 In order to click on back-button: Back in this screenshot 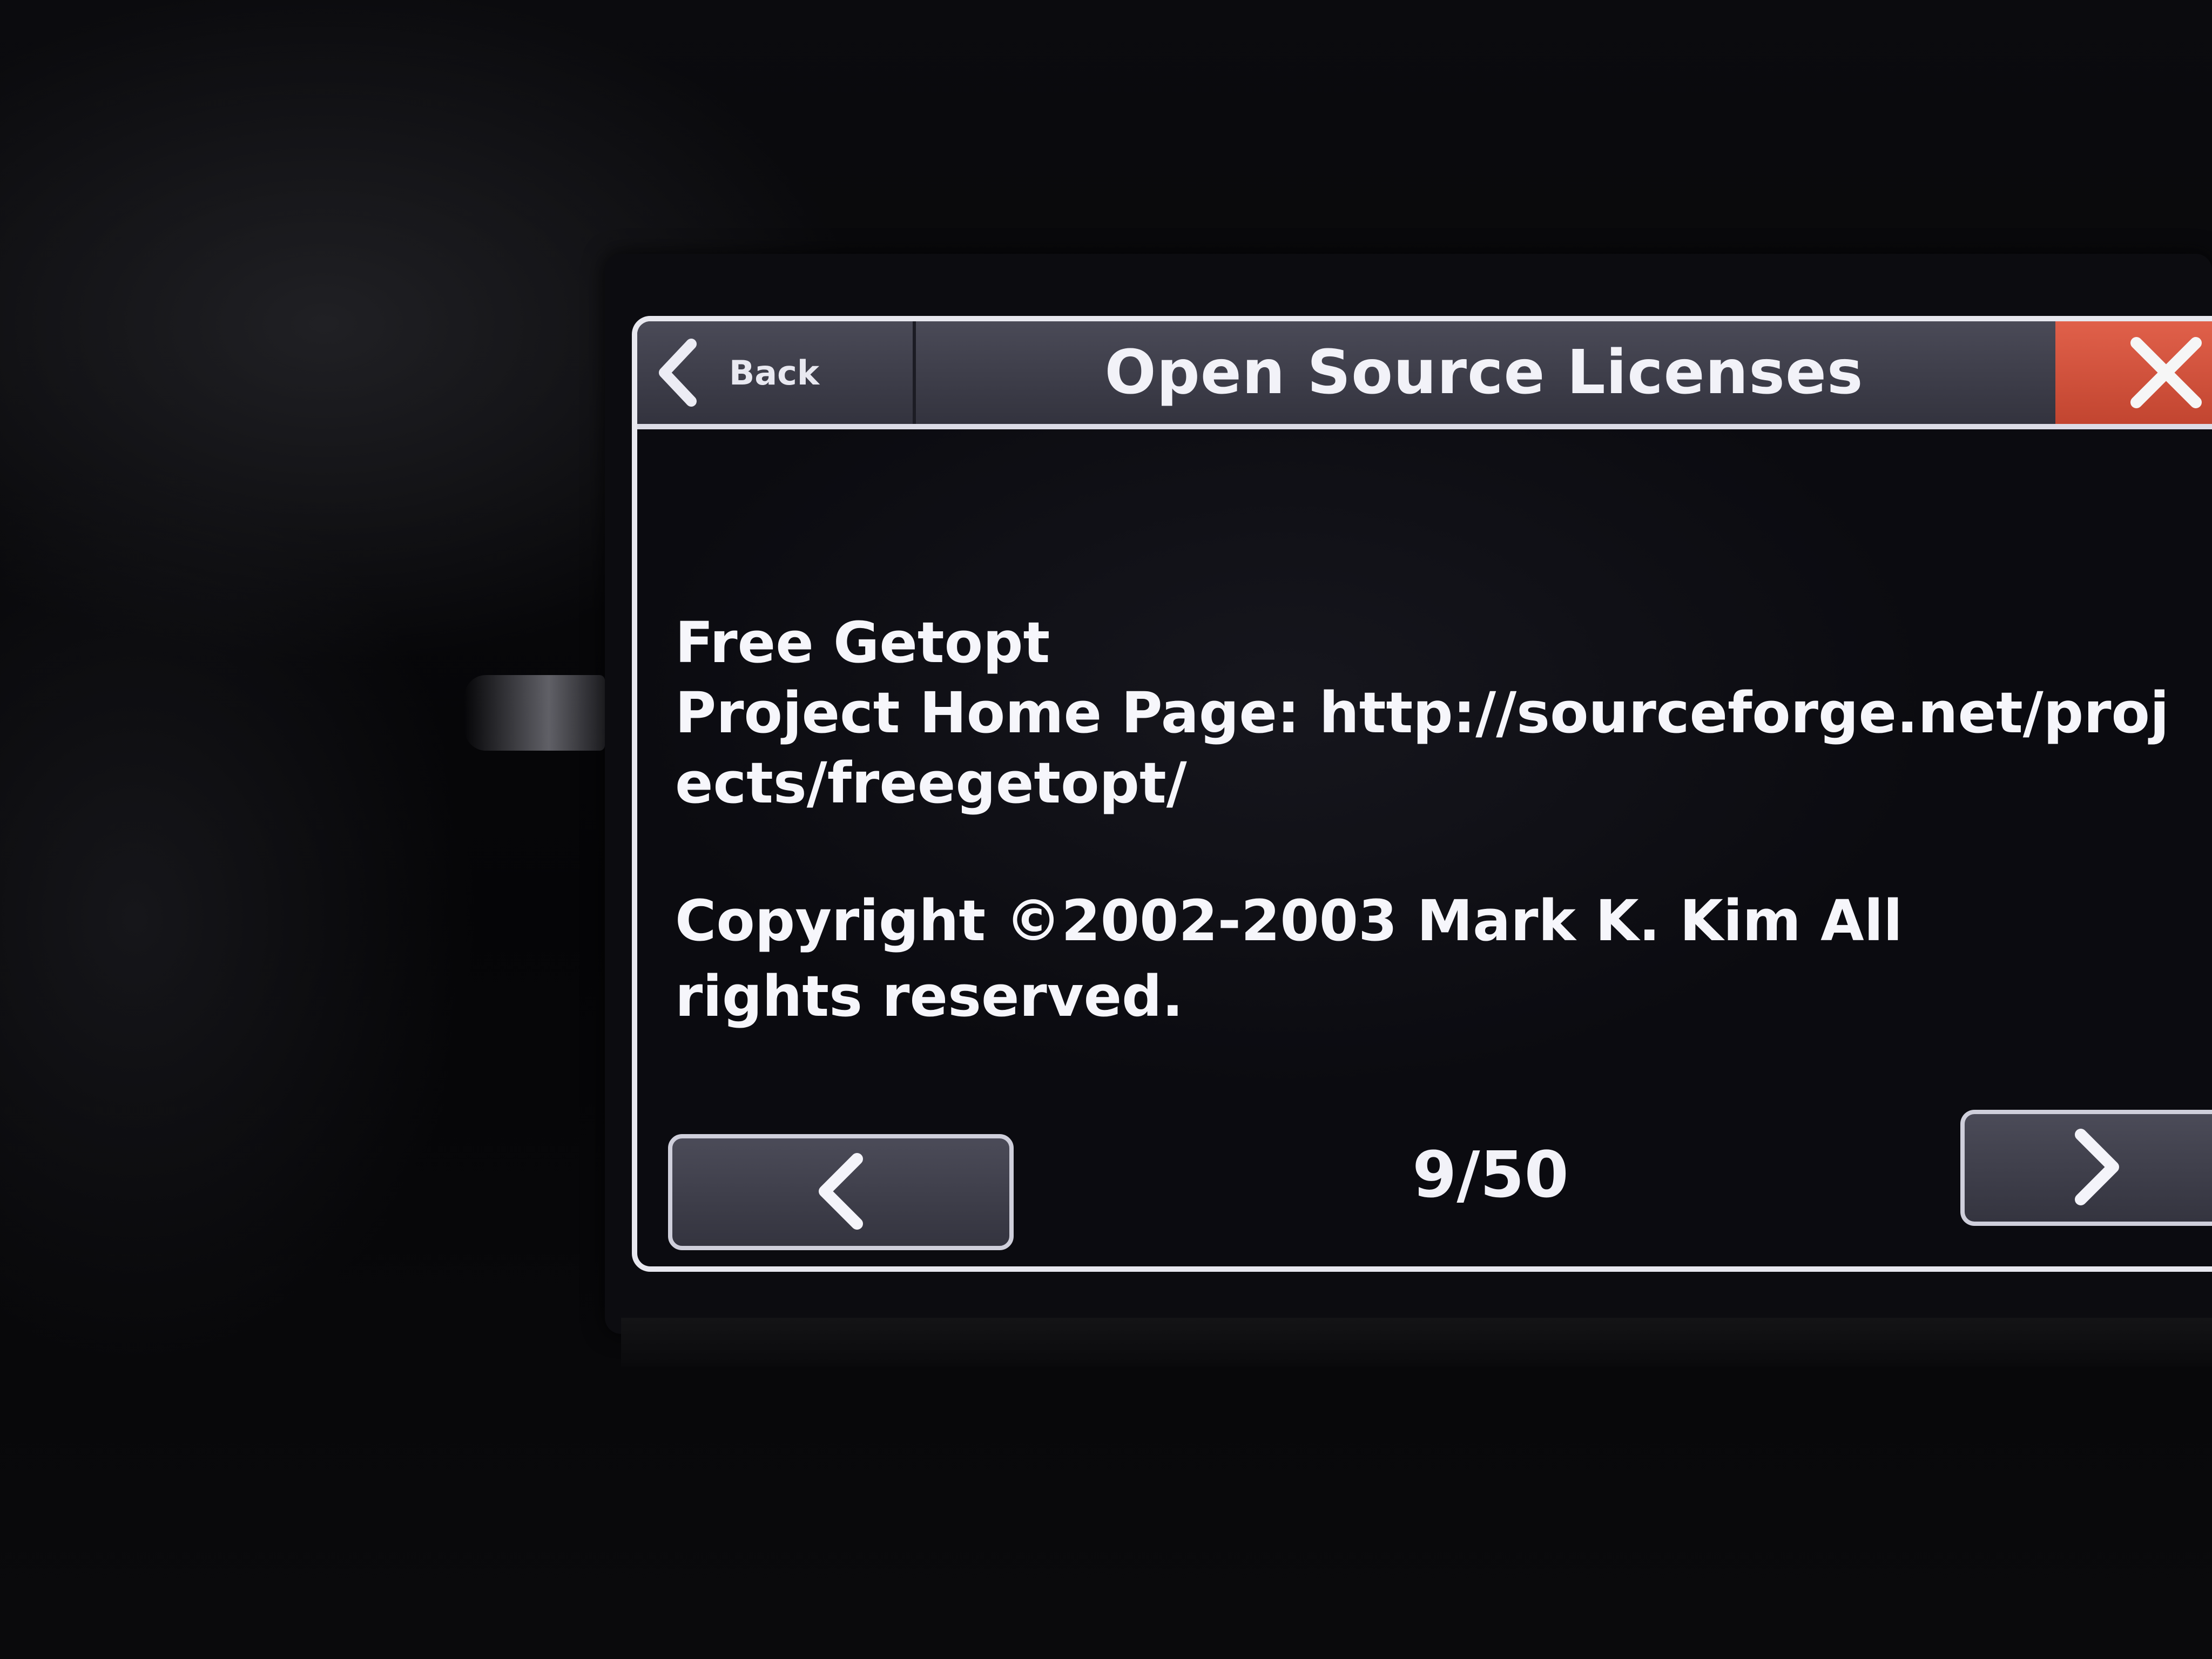, I will do `click(776, 372)`.